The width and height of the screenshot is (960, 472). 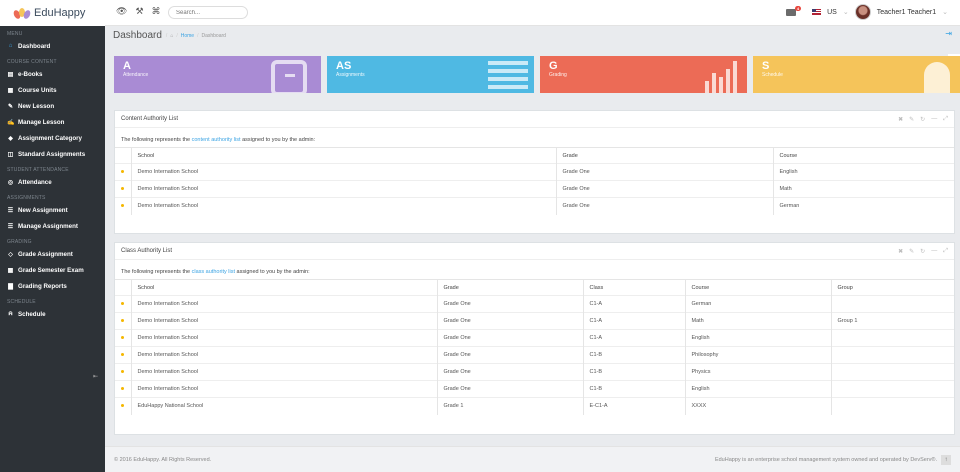 What do you see at coordinates (156, 11) in the screenshot?
I see `expand-icon: ⌘` at bounding box center [156, 11].